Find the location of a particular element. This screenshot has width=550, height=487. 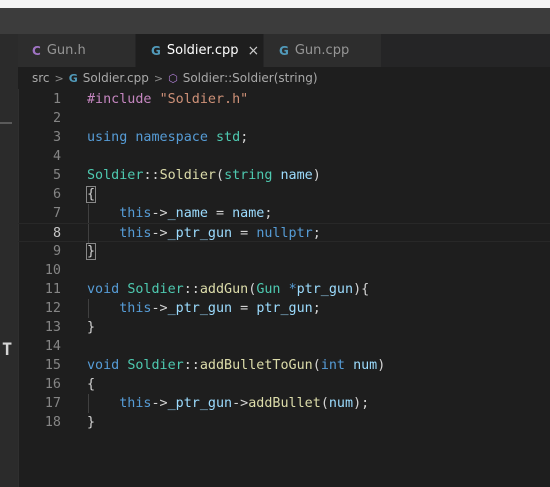

code-token: Gun is located at coordinates (272, 289).